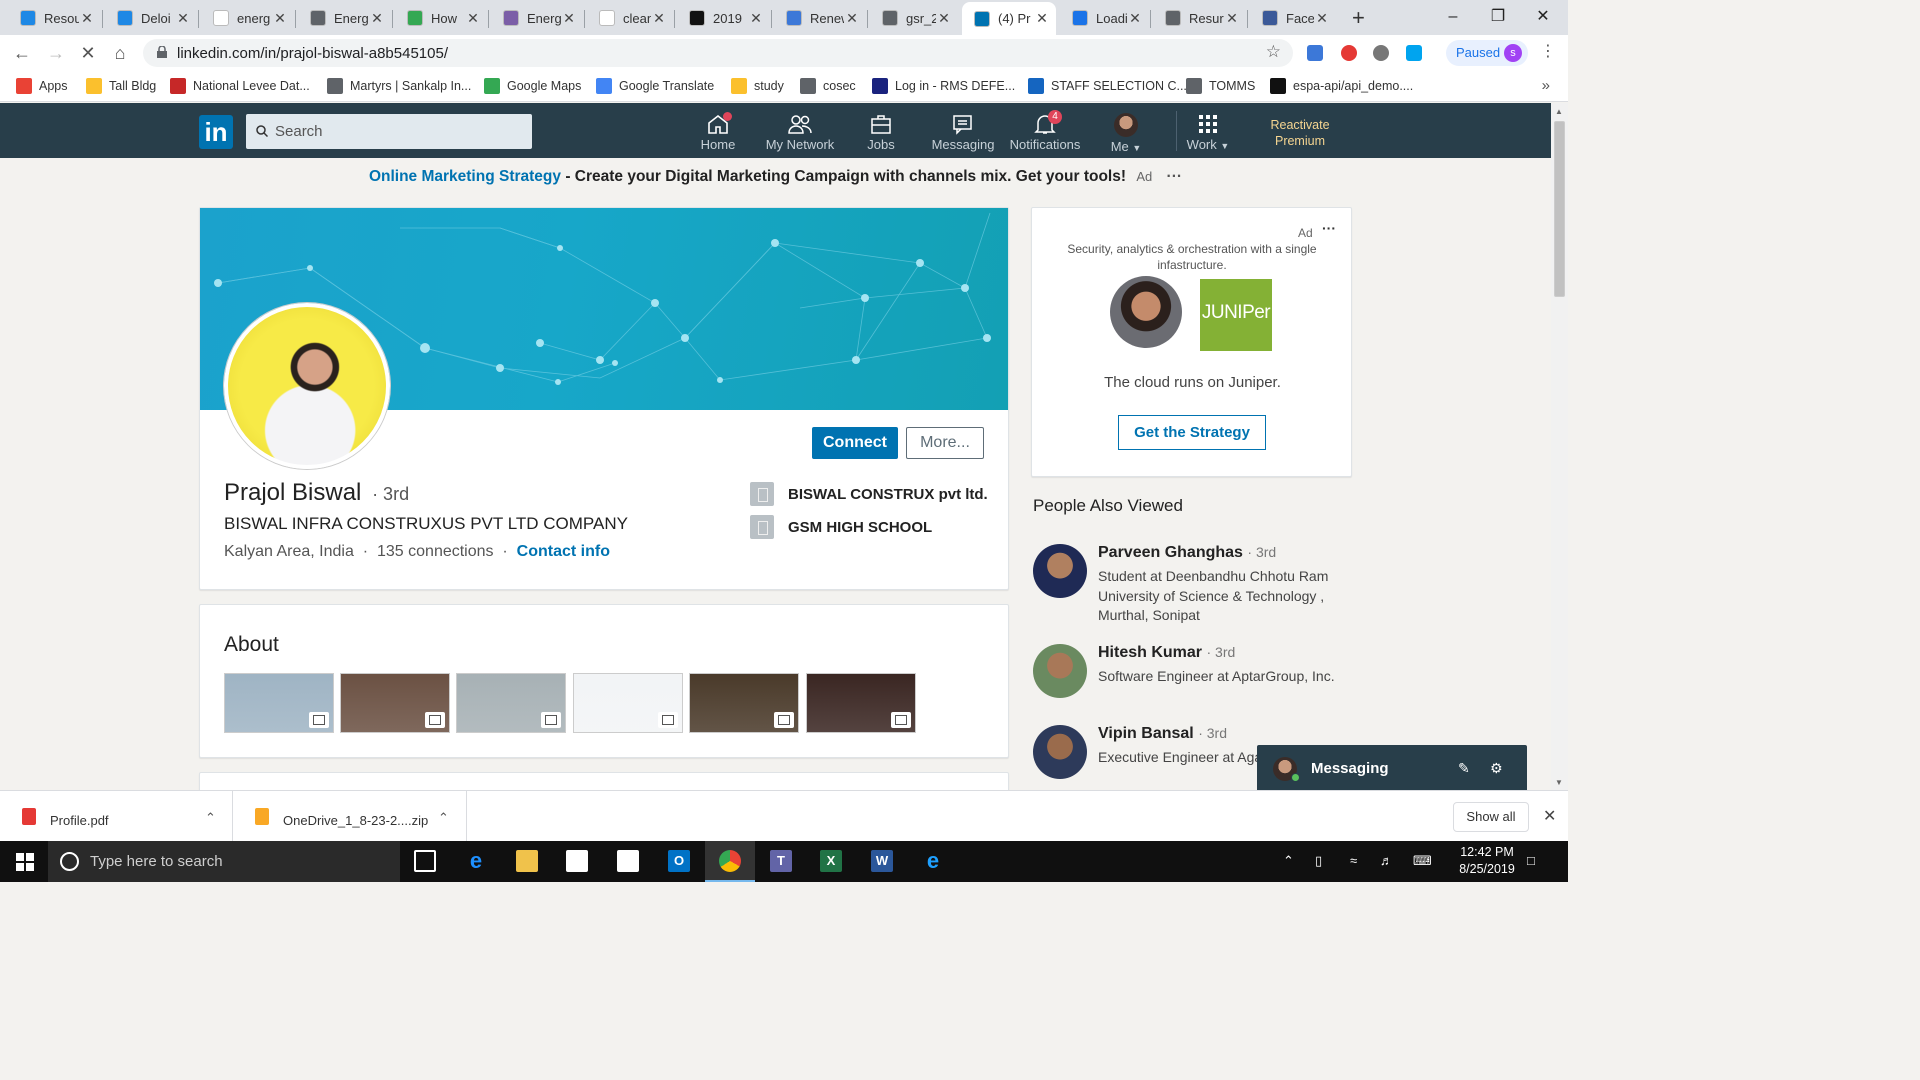  Describe the element at coordinates (679, 861) in the screenshot. I see `outlook-icon: O` at that location.